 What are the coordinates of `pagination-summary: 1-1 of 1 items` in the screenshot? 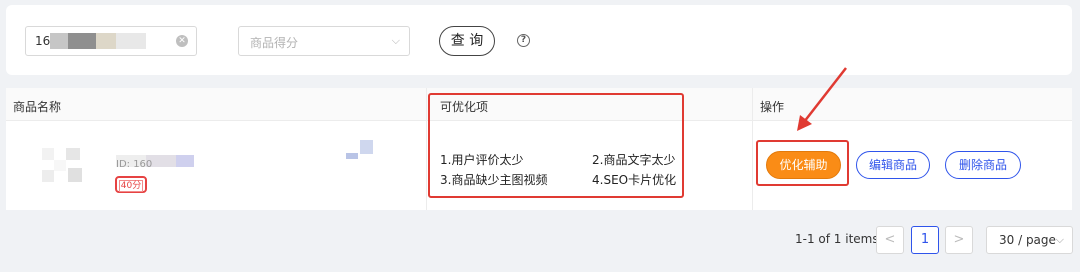 It's located at (837, 239).